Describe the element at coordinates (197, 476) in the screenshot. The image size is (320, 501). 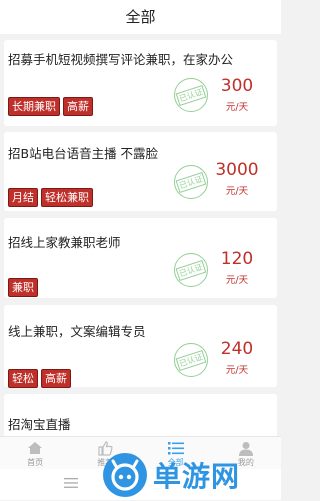
I see `watermark-text: 单游网` at that location.